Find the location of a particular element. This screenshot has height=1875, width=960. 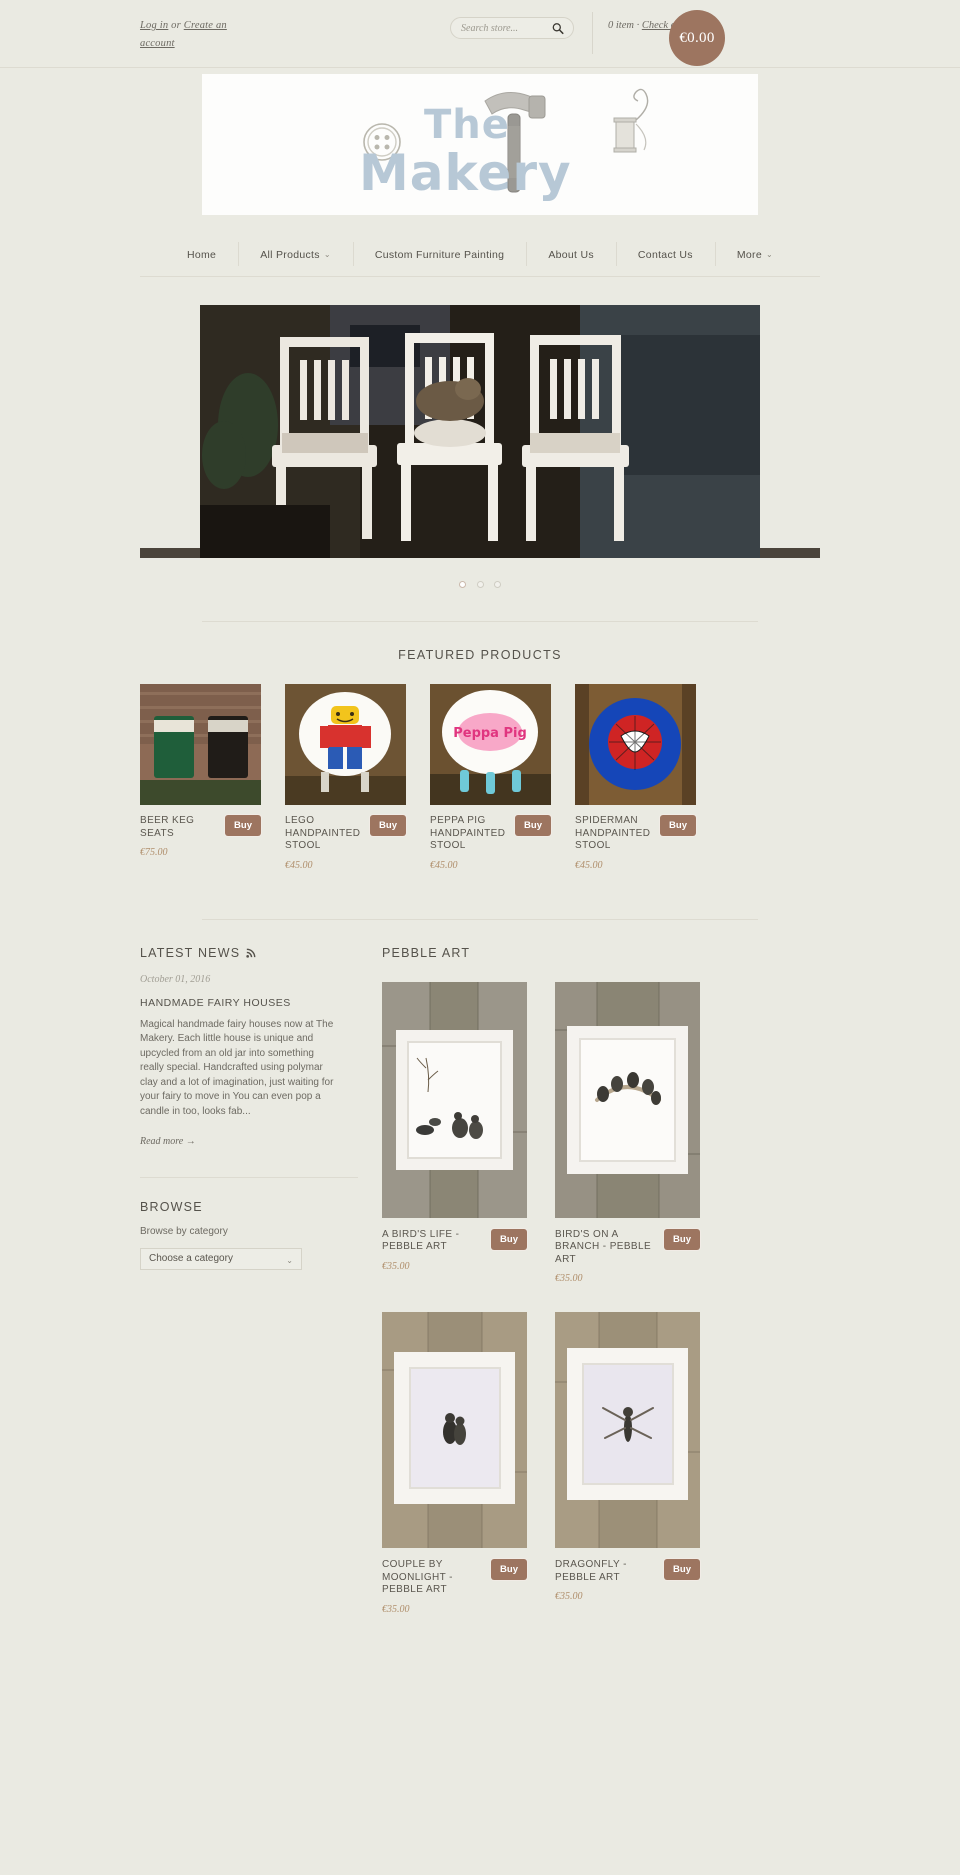

category-select: Choose a category ⌄ is located at coordinates (221, 1258).